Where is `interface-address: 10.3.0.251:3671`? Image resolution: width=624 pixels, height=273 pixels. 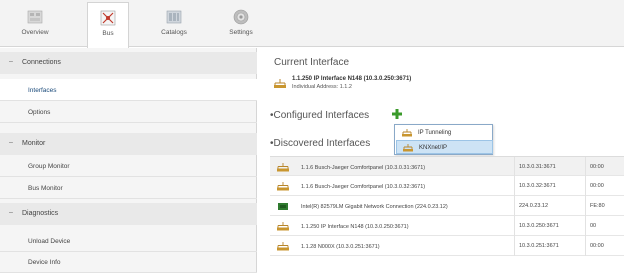
interface-address: 10.3.0.251:3671 is located at coordinates (536, 246).